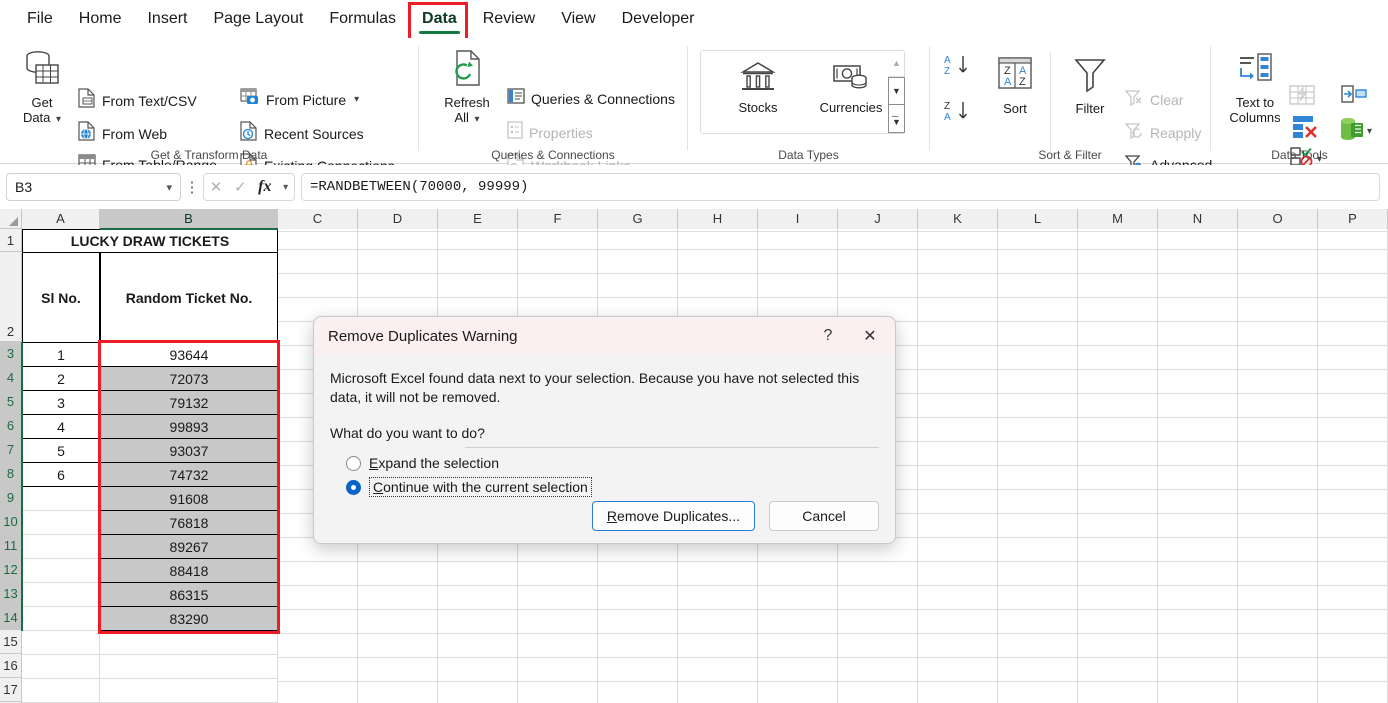  What do you see at coordinates (61, 297) in the screenshot?
I see `cell-a2-header: Sl No.` at bounding box center [61, 297].